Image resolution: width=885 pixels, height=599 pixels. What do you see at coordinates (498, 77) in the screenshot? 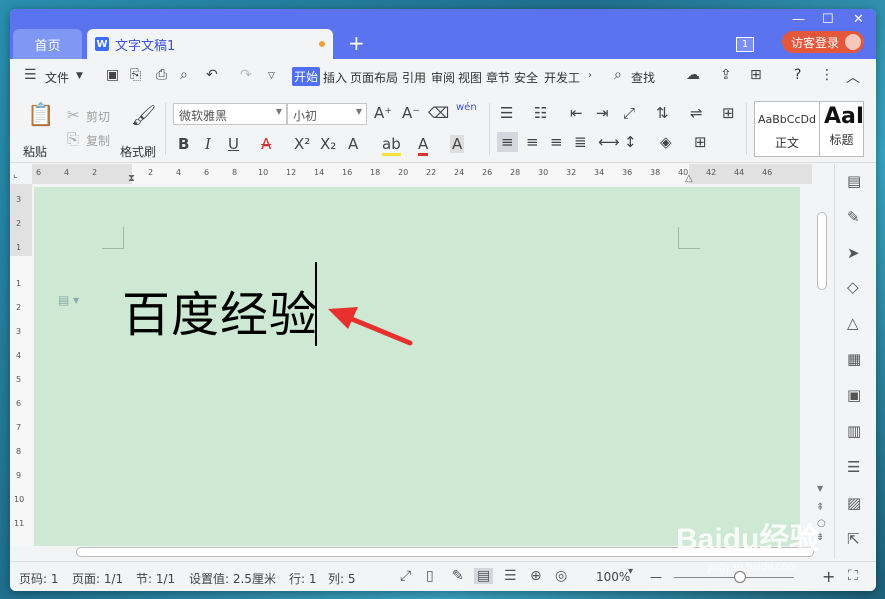
I see `menu-tab-chapter: 章节` at bounding box center [498, 77].